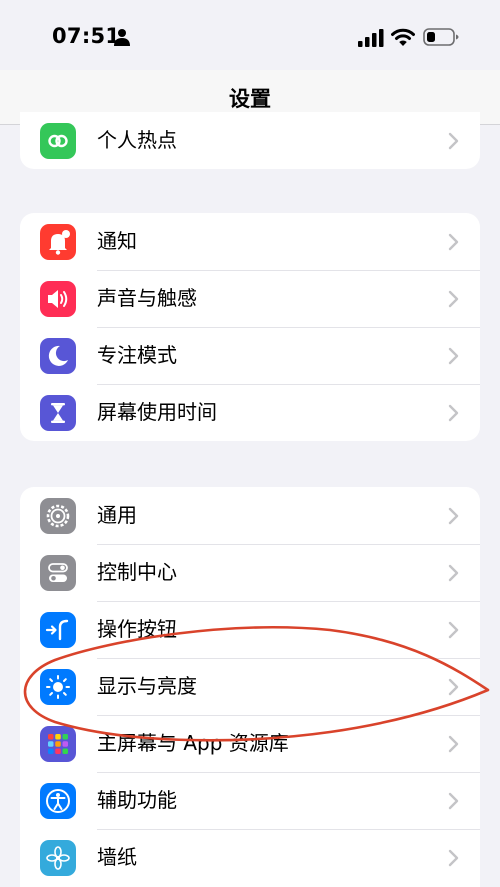  What do you see at coordinates (58, 687) in the screenshot?
I see `sun-icon` at bounding box center [58, 687].